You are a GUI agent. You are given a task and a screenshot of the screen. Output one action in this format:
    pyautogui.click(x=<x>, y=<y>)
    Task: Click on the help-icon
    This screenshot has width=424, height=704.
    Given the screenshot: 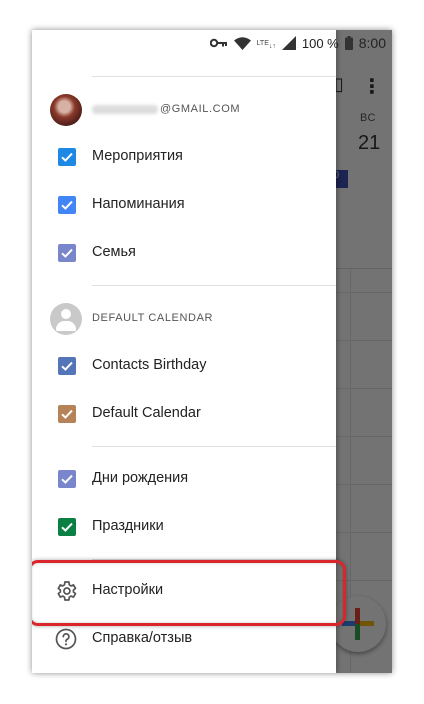 What is the action you would take?
    pyautogui.click(x=66, y=639)
    